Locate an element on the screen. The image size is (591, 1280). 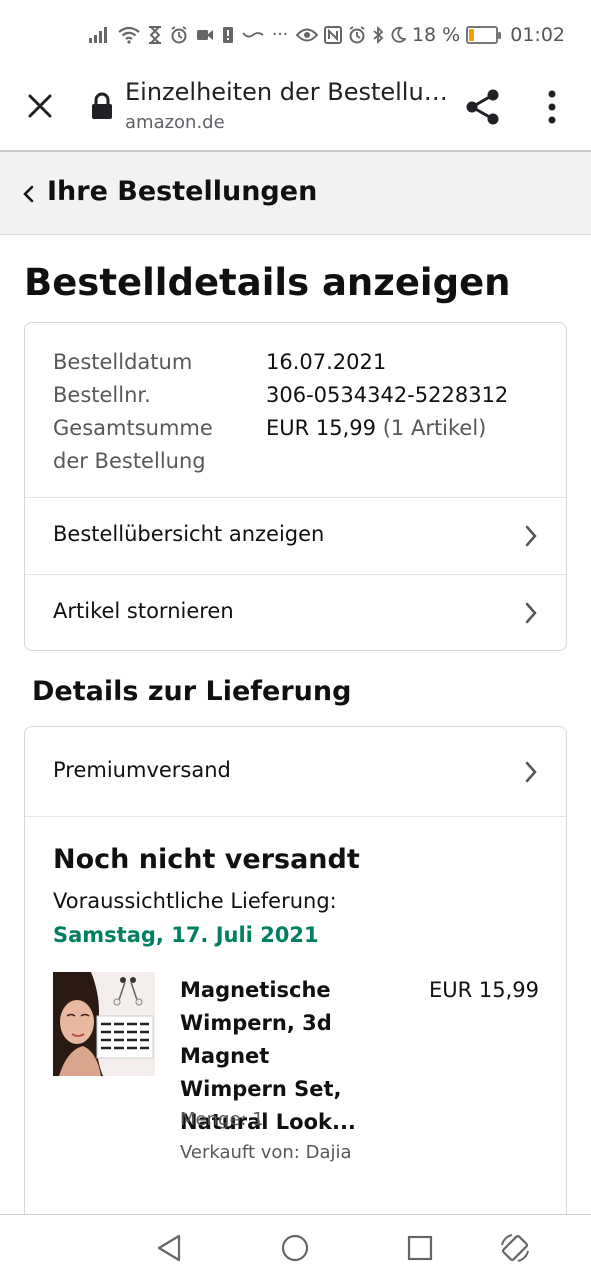
cancel-items-label: Artikel stornieren is located at coordinates (143, 611).